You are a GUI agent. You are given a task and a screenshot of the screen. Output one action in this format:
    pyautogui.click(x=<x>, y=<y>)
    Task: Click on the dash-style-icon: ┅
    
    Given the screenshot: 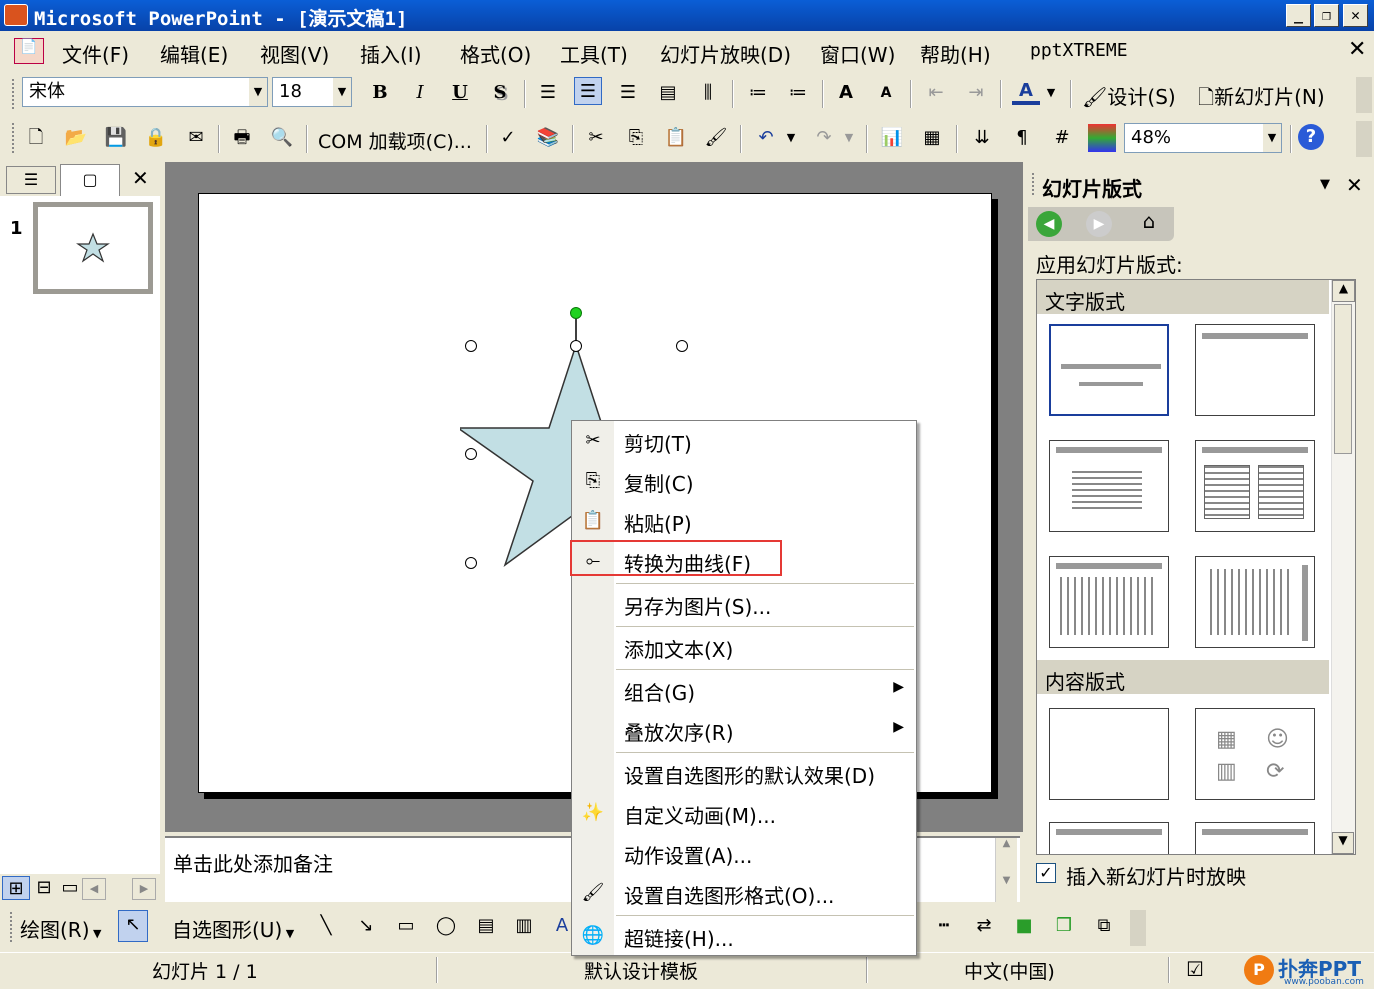 What is the action you would take?
    pyautogui.click(x=944, y=926)
    